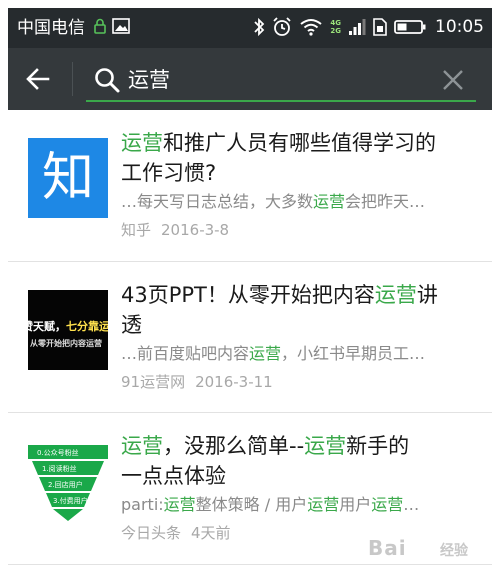 Image resolution: width=500 pixels, height=583 pixels. What do you see at coordinates (410, 27) in the screenshot?
I see `battery-icon` at bounding box center [410, 27].